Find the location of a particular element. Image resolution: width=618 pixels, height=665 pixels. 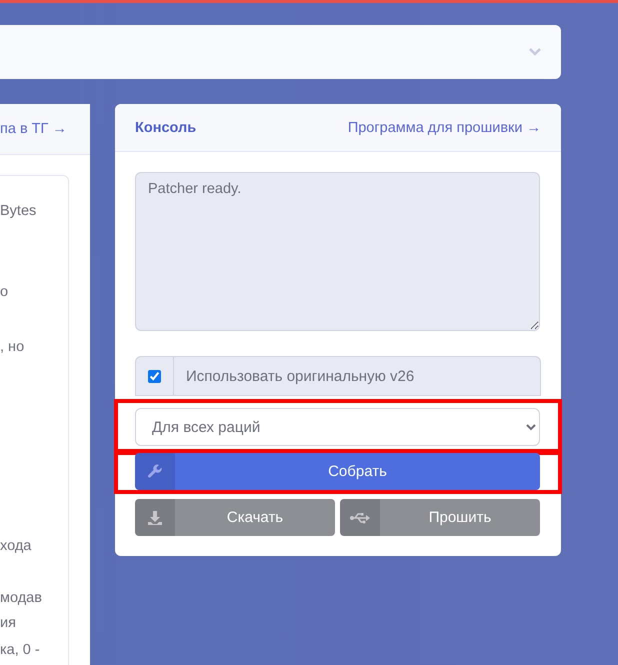

usb-icon is located at coordinates (360, 518).